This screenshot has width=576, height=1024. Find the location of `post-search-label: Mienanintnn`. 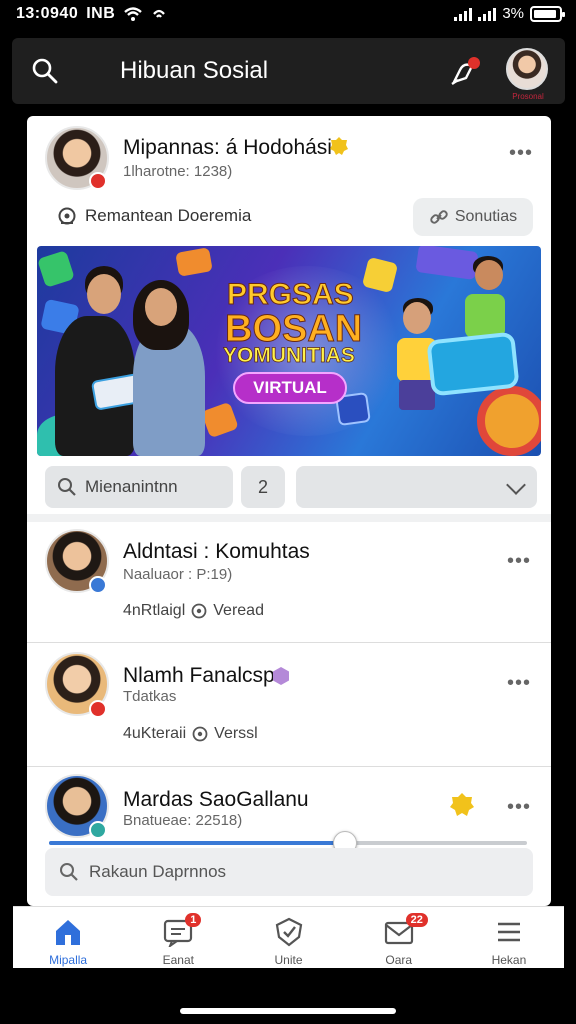

post-search-label: Mienanintnn is located at coordinates (131, 486).